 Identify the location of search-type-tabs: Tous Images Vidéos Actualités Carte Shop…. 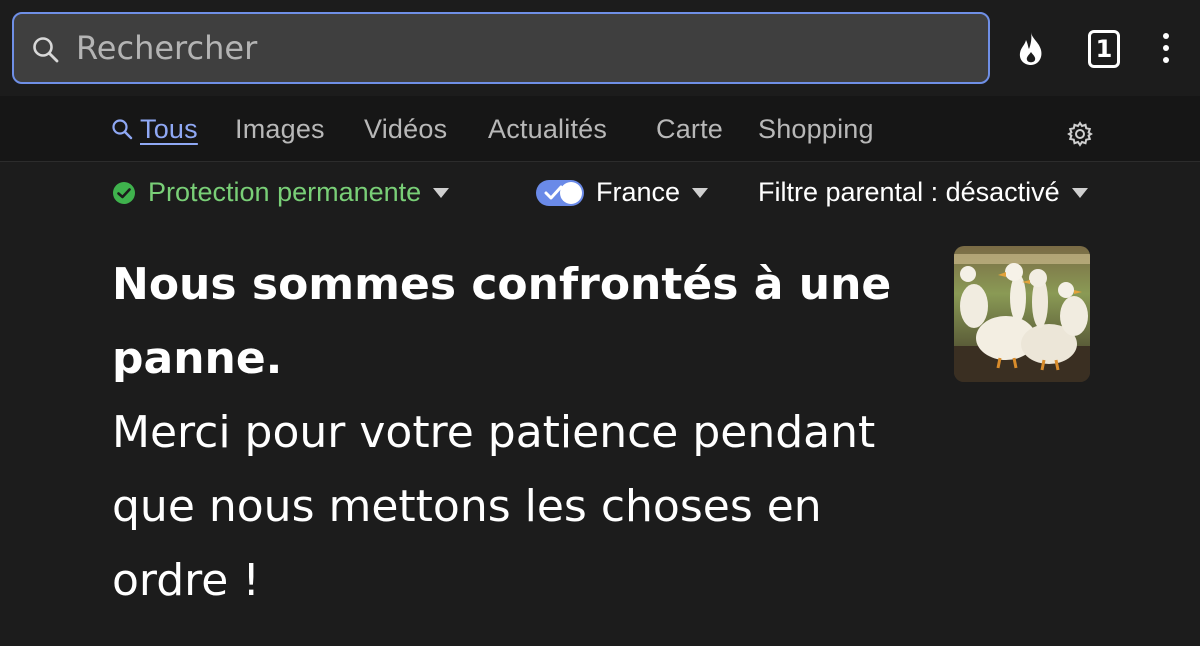
(600, 129).